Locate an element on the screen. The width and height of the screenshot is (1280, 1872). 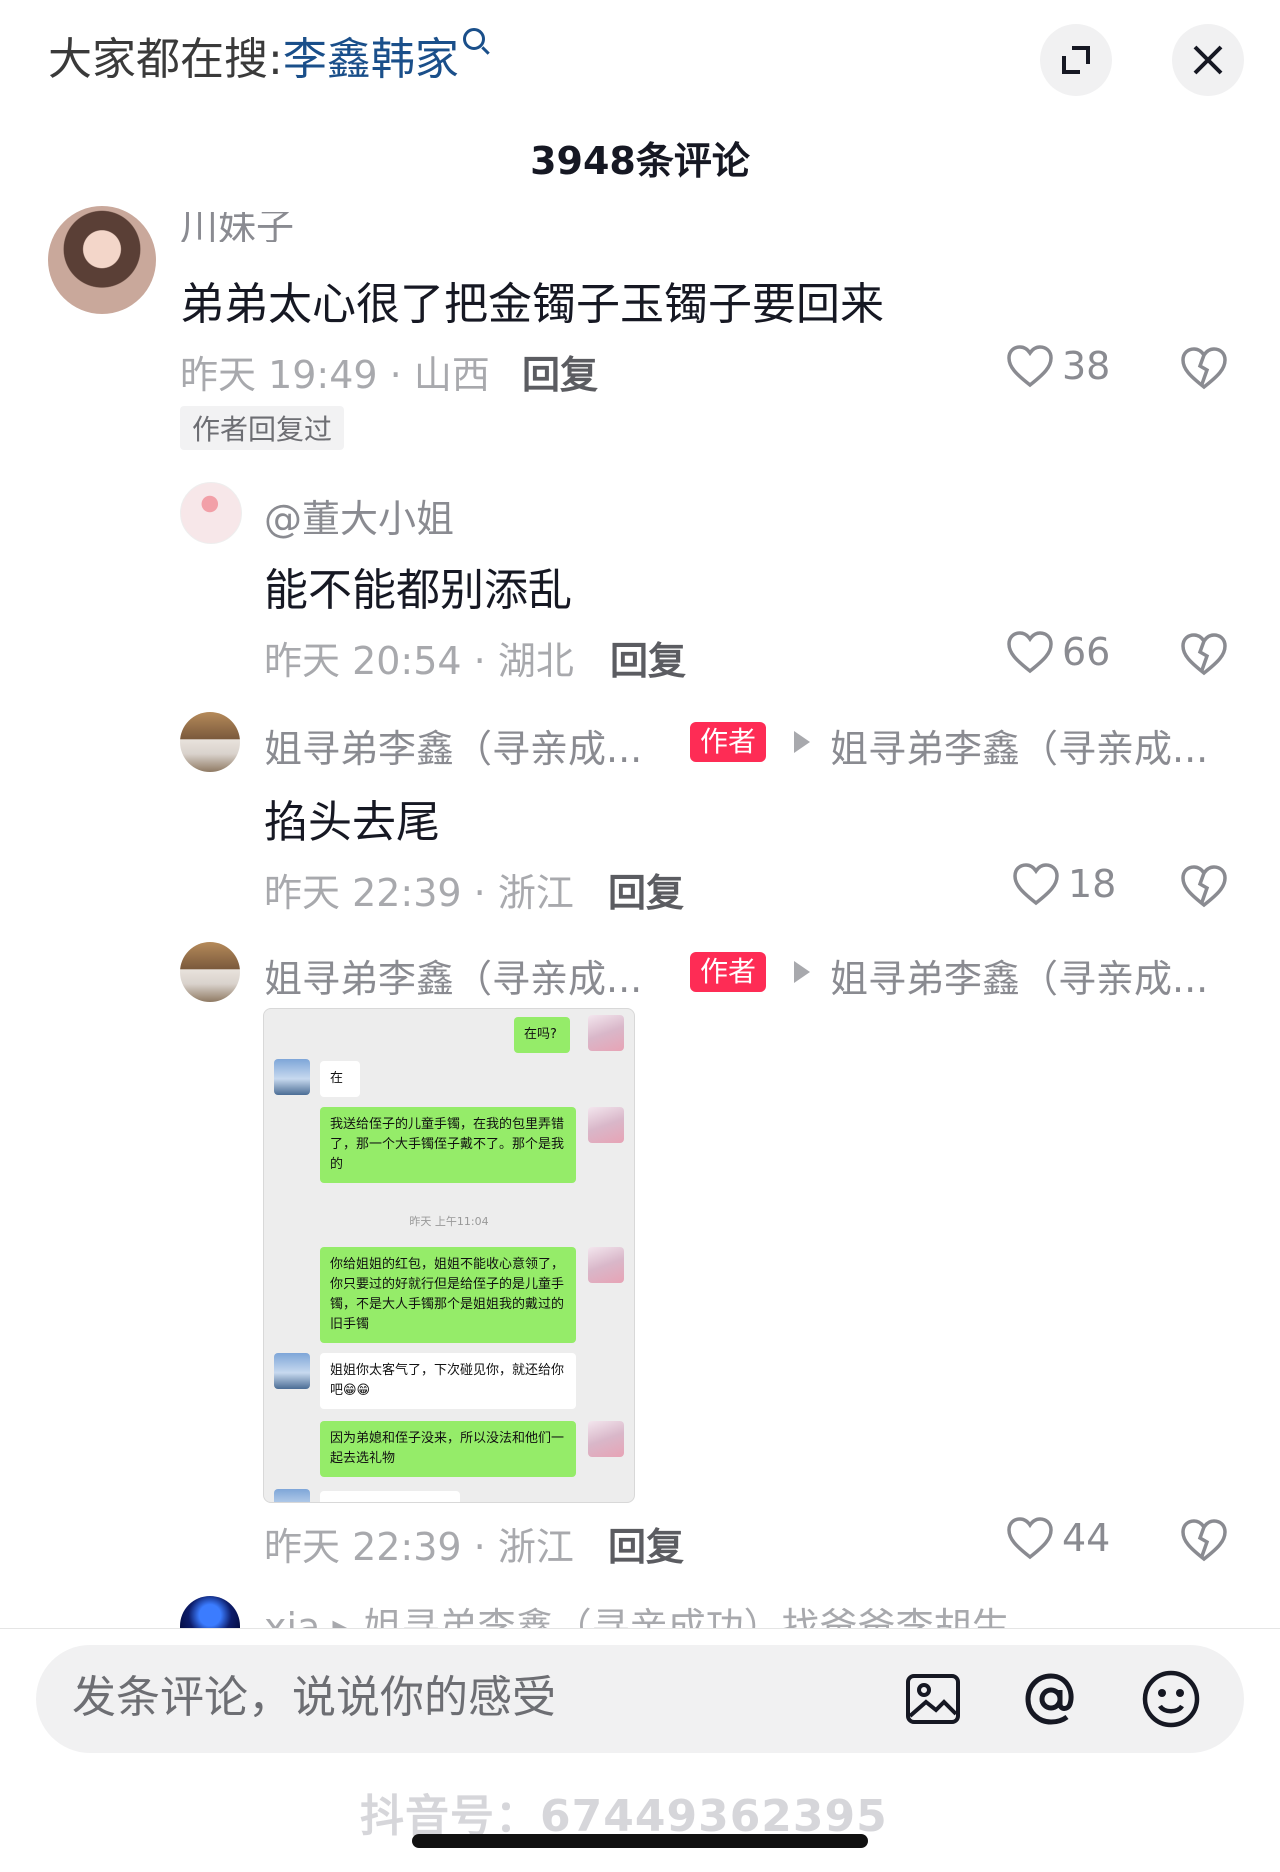
hot-search-bar: 大家都在搜:李鑫韩家 is located at coordinates (266, 59).